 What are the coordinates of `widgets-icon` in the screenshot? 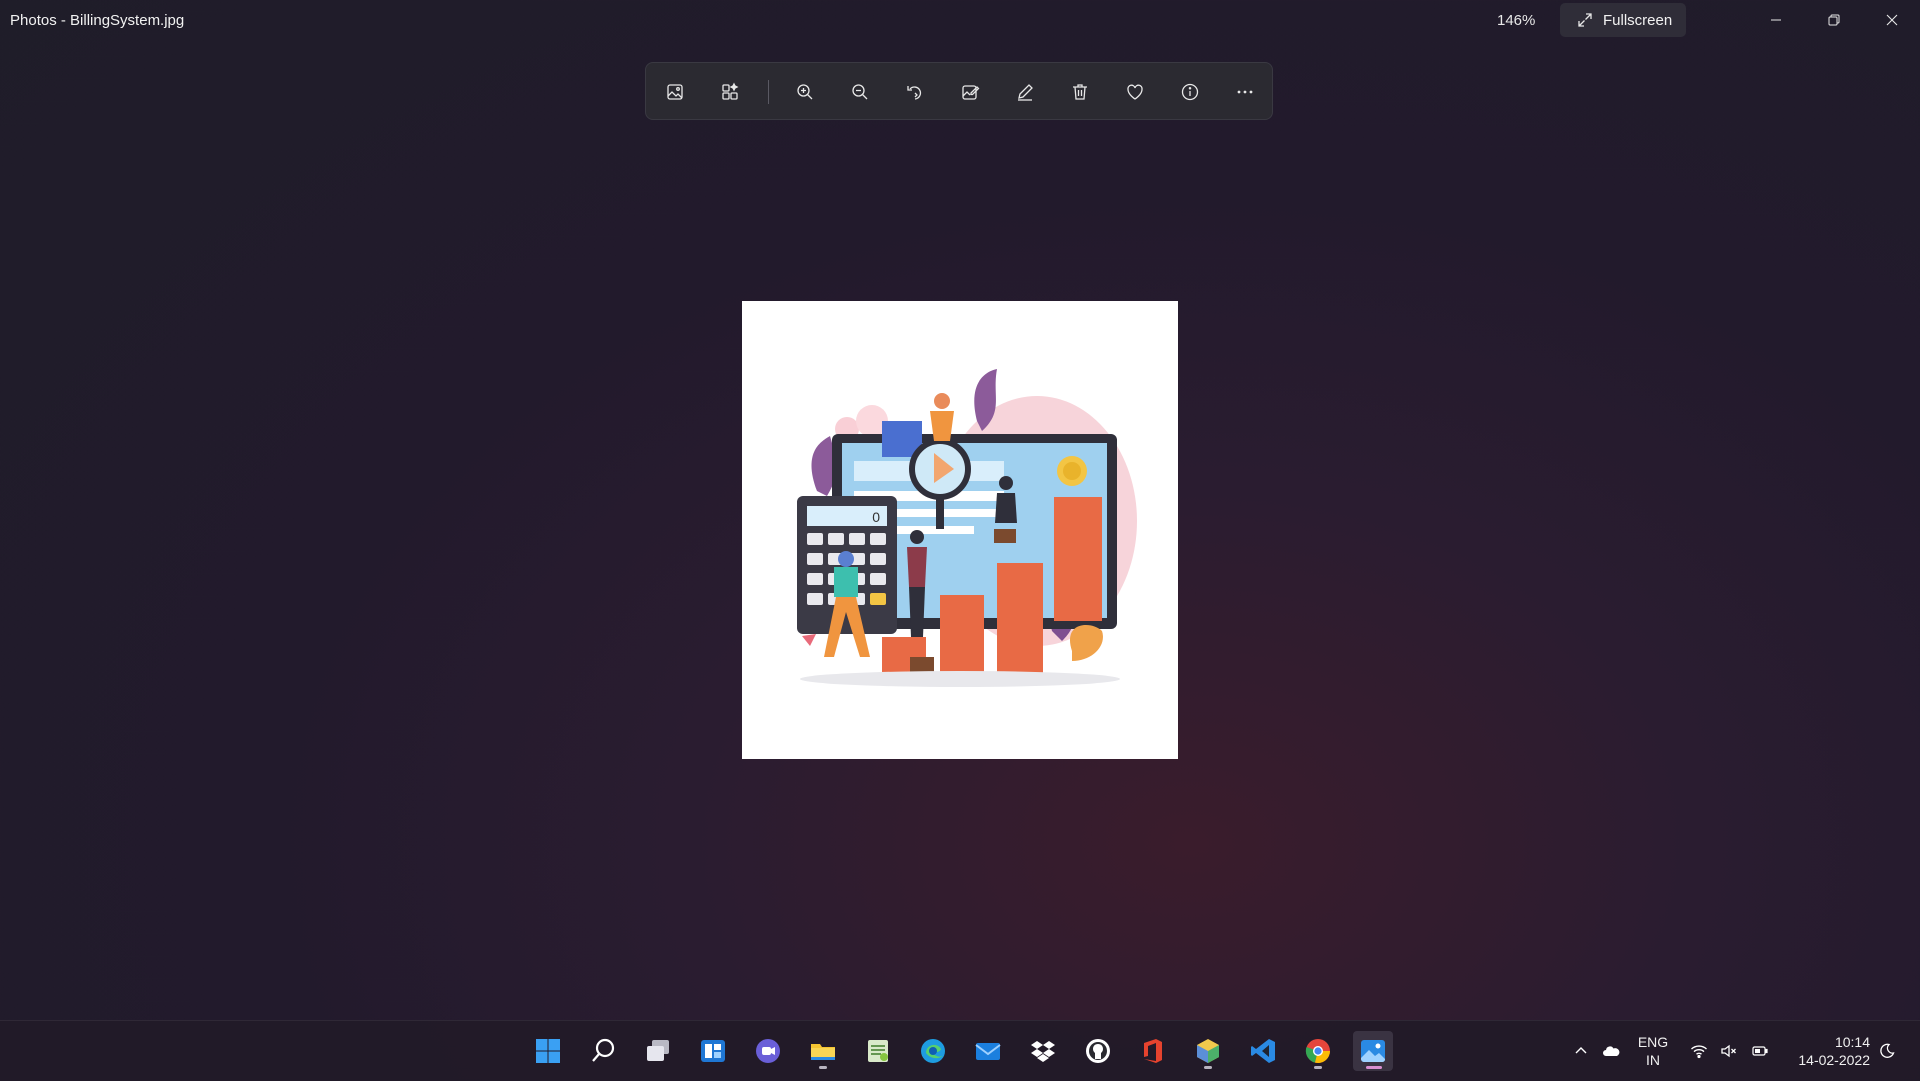 It's located at (713, 1051).